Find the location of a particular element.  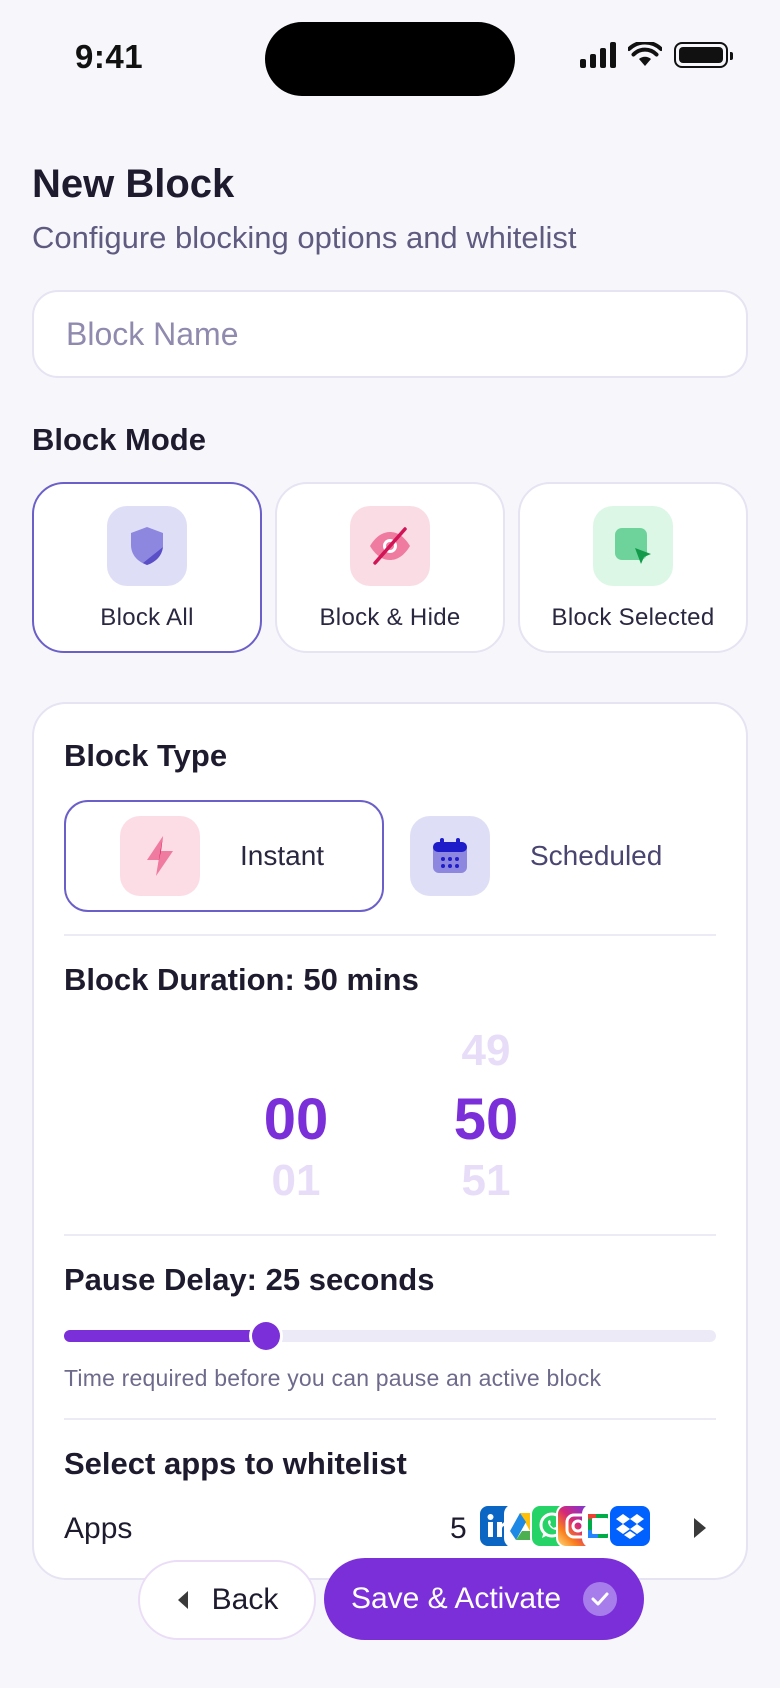

pause-delay-label: Pause Delay: 25 seconds is located at coordinates (249, 1279).